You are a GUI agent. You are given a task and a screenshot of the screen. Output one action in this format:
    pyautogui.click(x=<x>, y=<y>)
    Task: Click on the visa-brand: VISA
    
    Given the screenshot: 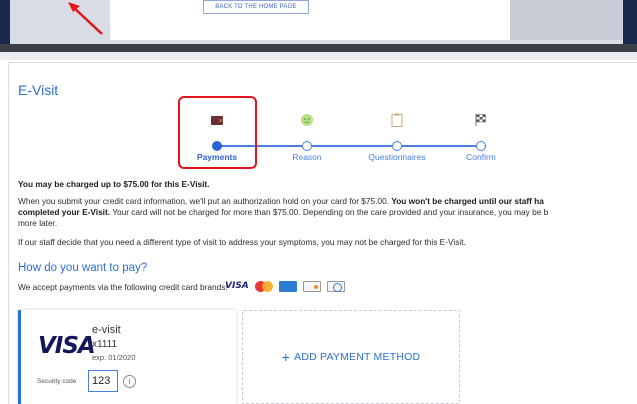 What is the action you would take?
    pyautogui.click(x=237, y=286)
    